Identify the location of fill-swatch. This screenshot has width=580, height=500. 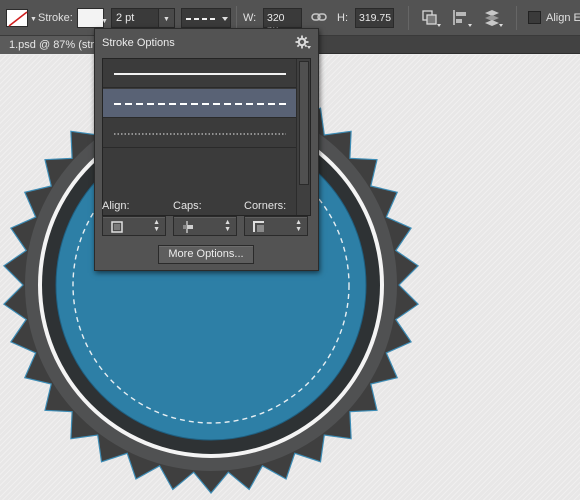
(17, 18).